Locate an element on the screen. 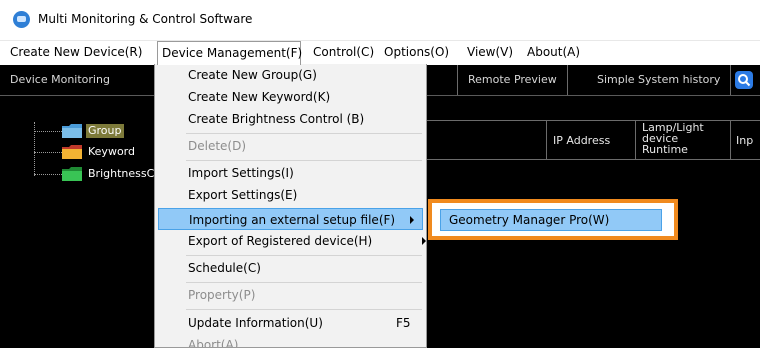 This screenshot has height=348, width=760. tree-node-label: Keyword is located at coordinates (111, 151).